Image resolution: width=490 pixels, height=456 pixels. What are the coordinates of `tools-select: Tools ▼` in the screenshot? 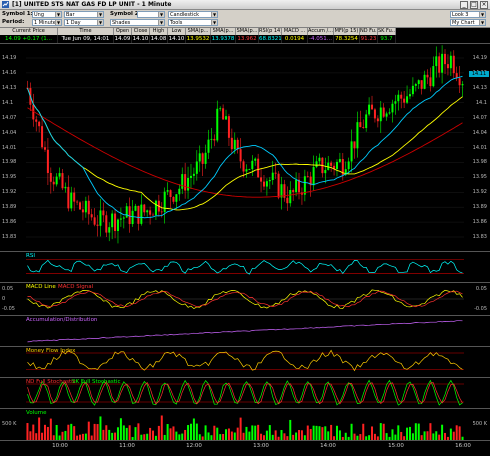 It's located at (193, 22).